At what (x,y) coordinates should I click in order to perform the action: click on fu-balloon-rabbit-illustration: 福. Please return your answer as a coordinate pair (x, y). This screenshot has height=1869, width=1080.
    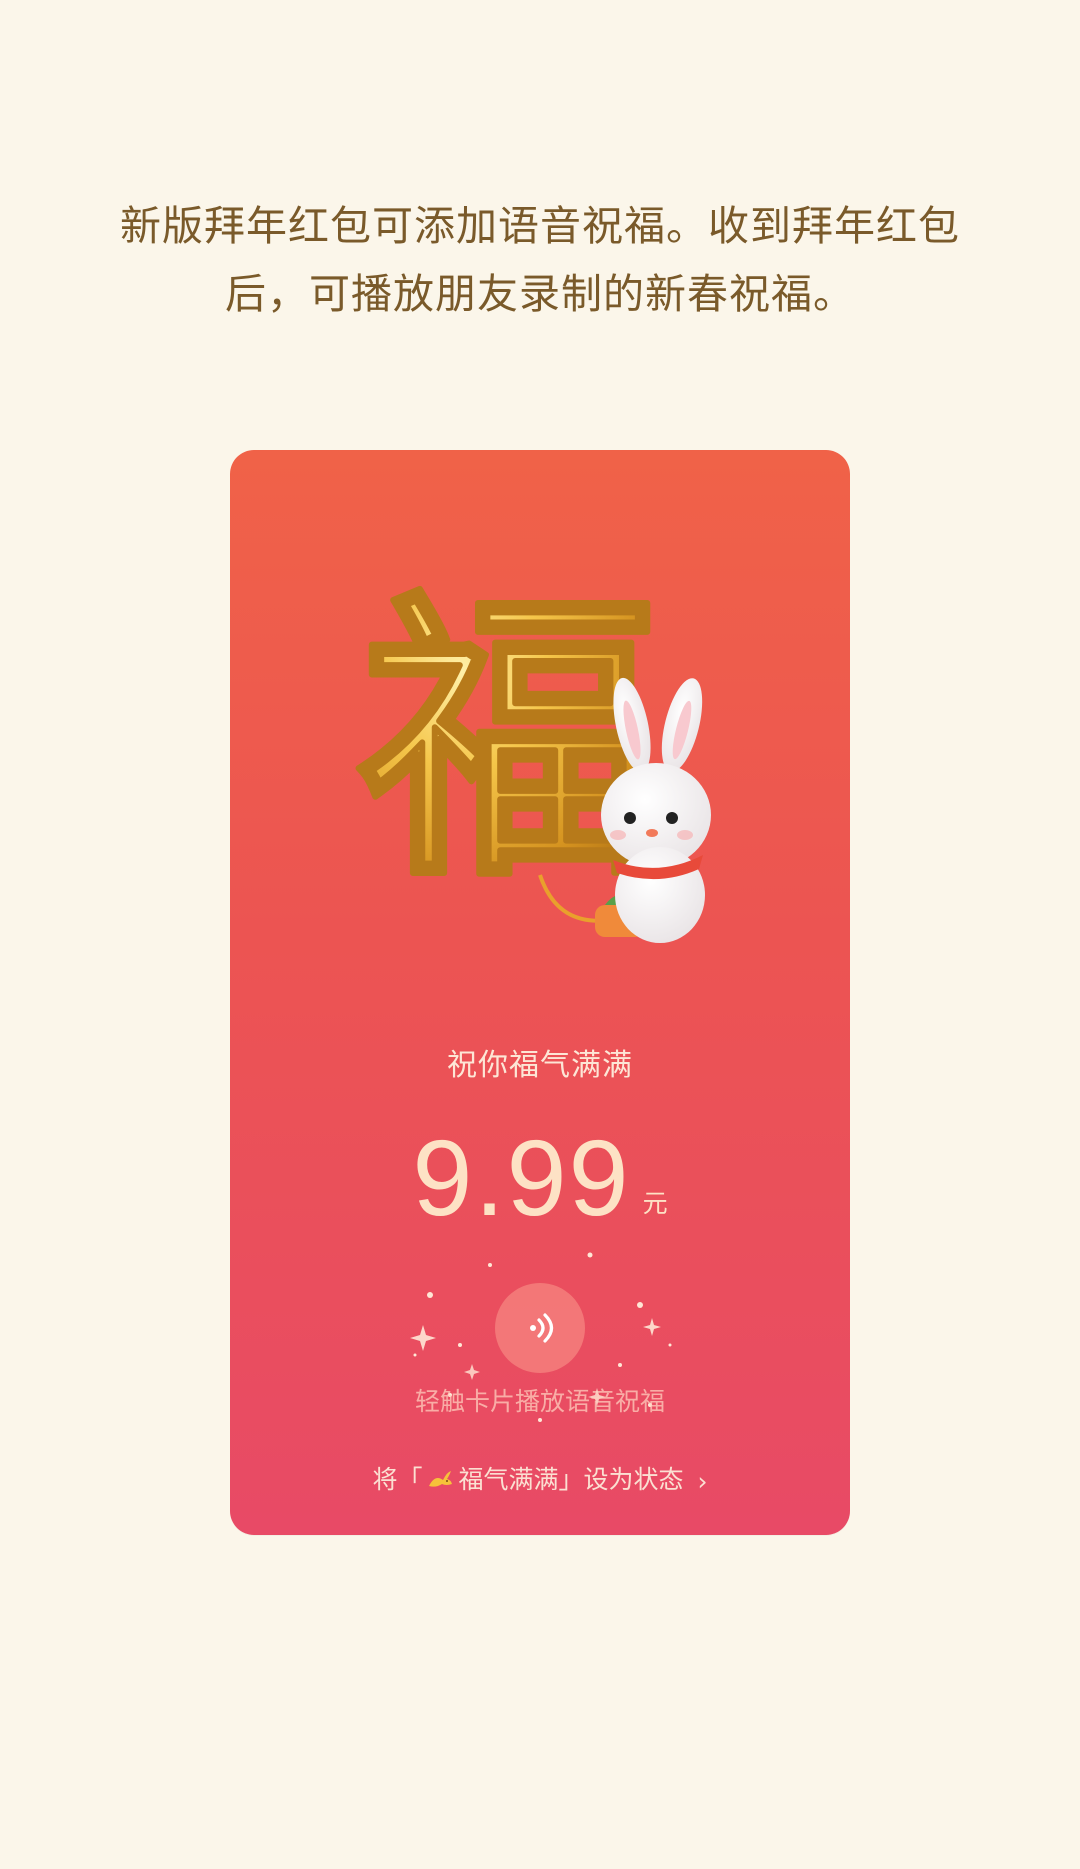
    Looking at the image, I should click on (531, 759).